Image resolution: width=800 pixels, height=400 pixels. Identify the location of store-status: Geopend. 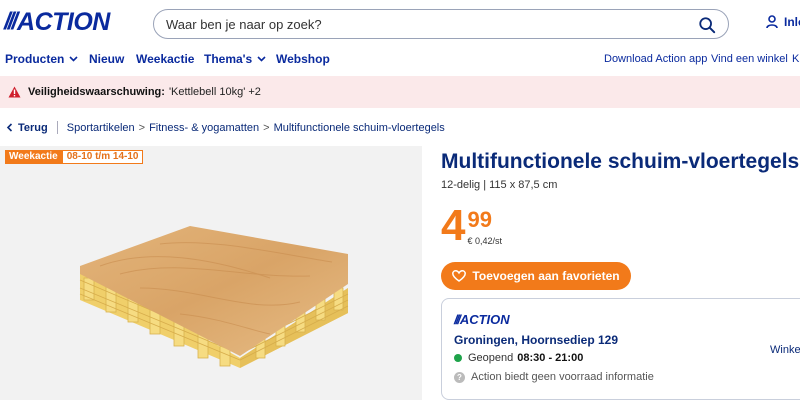
(491, 358).